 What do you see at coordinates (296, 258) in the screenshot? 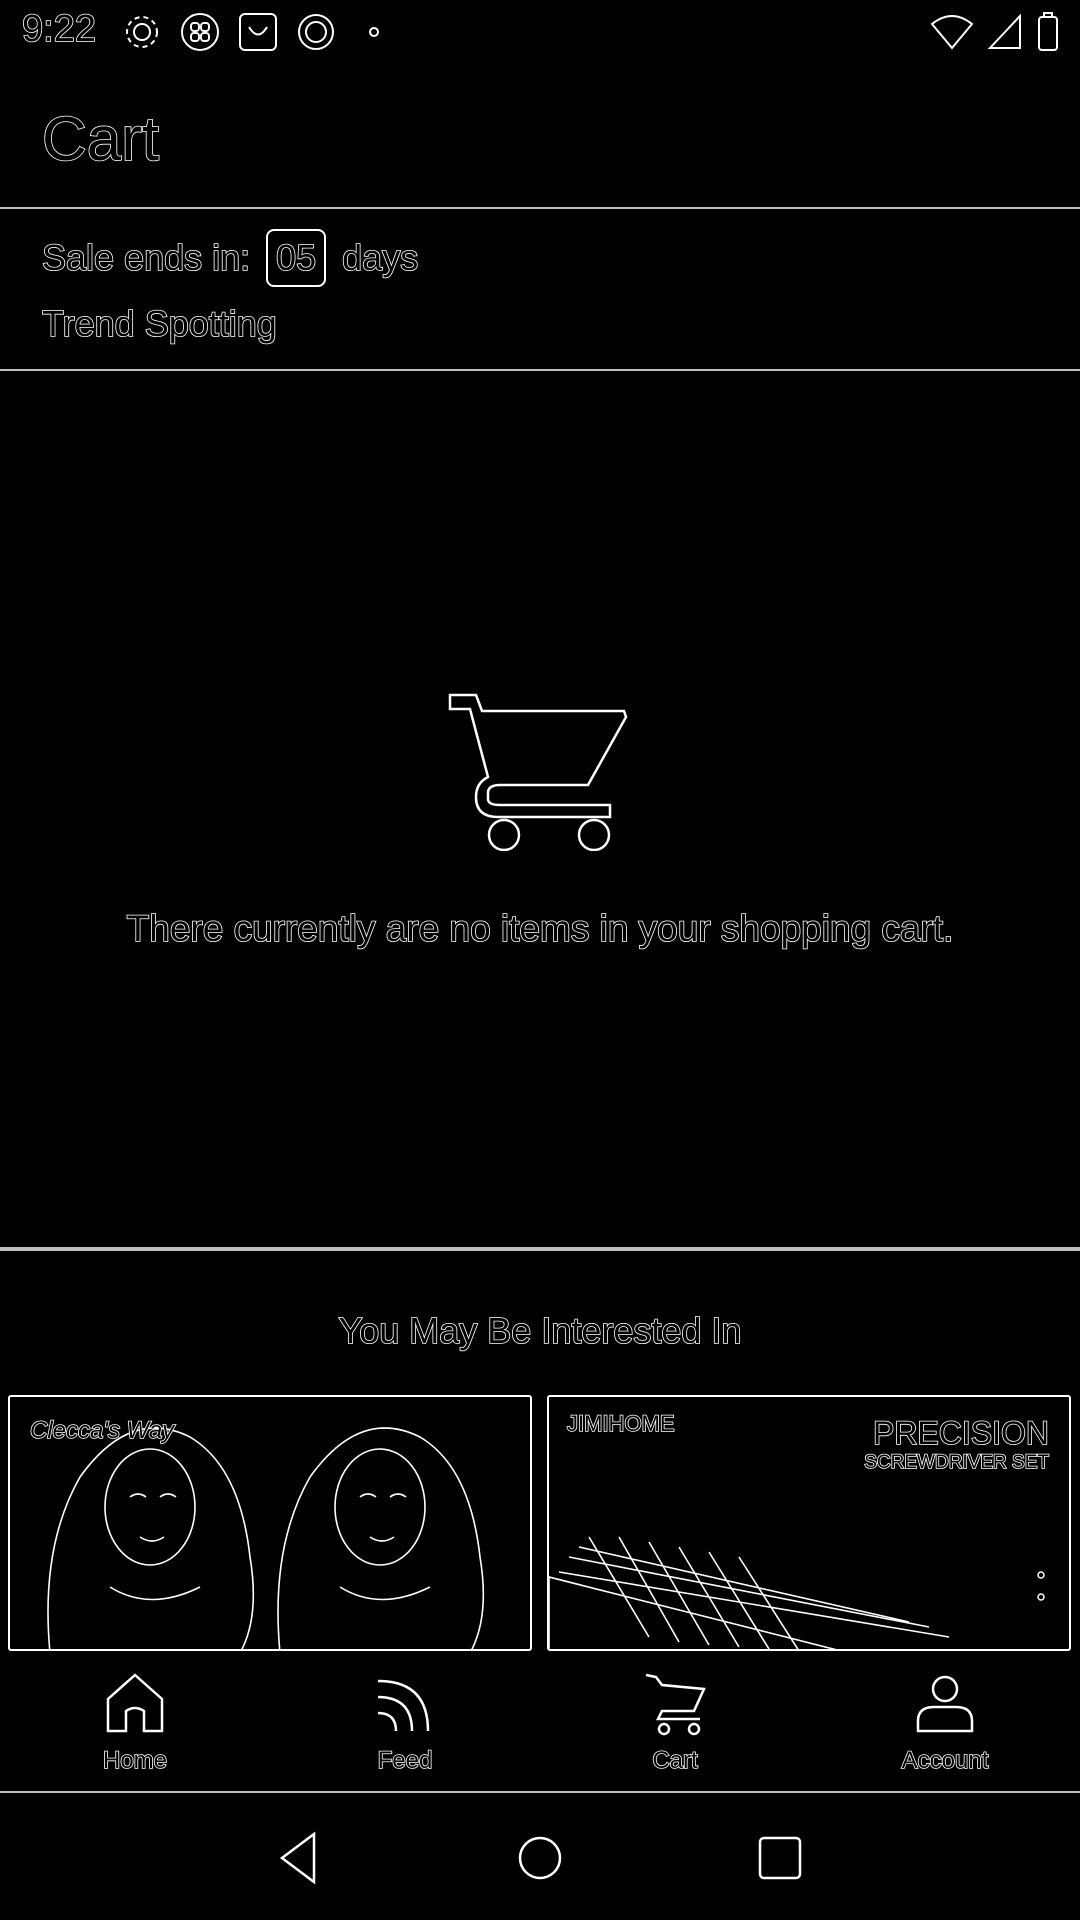
I see `sale-days-value: 05` at bounding box center [296, 258].